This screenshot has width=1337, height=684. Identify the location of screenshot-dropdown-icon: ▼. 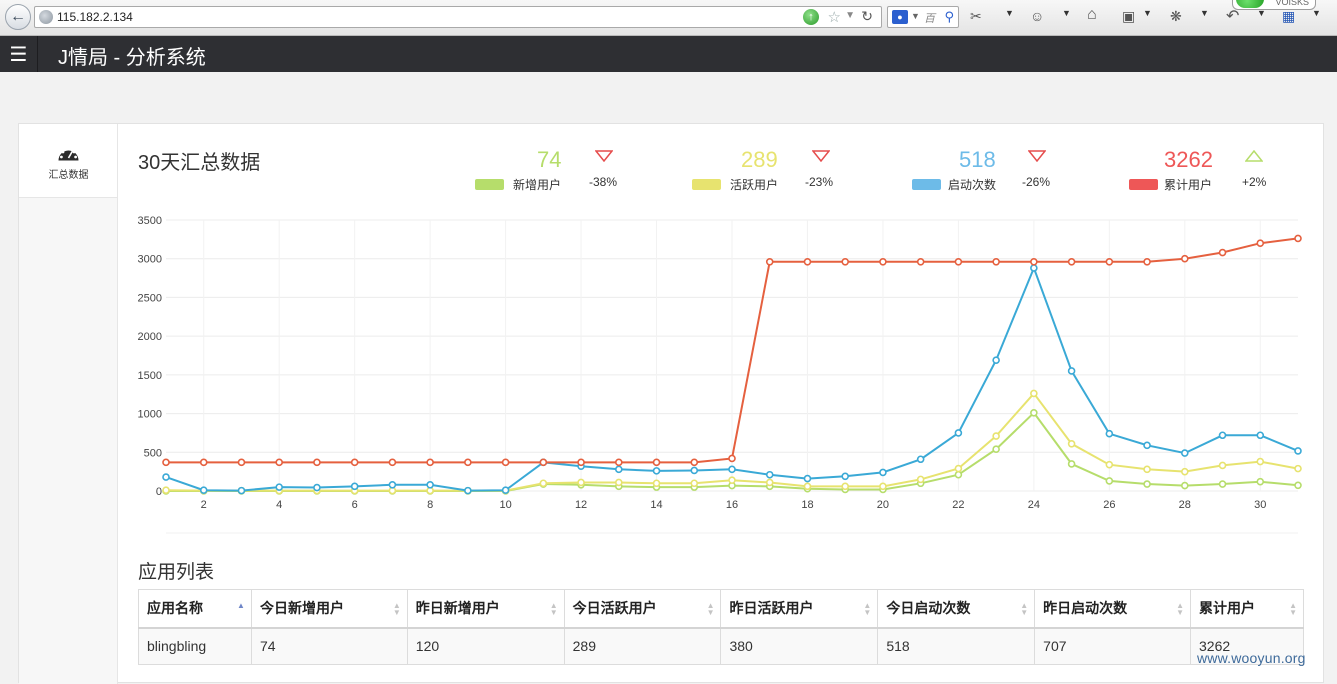
(1009, 13).